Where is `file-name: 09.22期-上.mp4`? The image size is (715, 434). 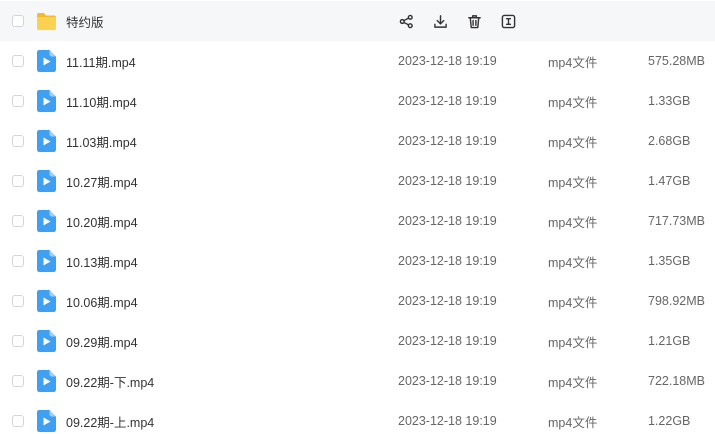
file-name: 09.22期-上.mp4 is located at coordinates (110, 421).